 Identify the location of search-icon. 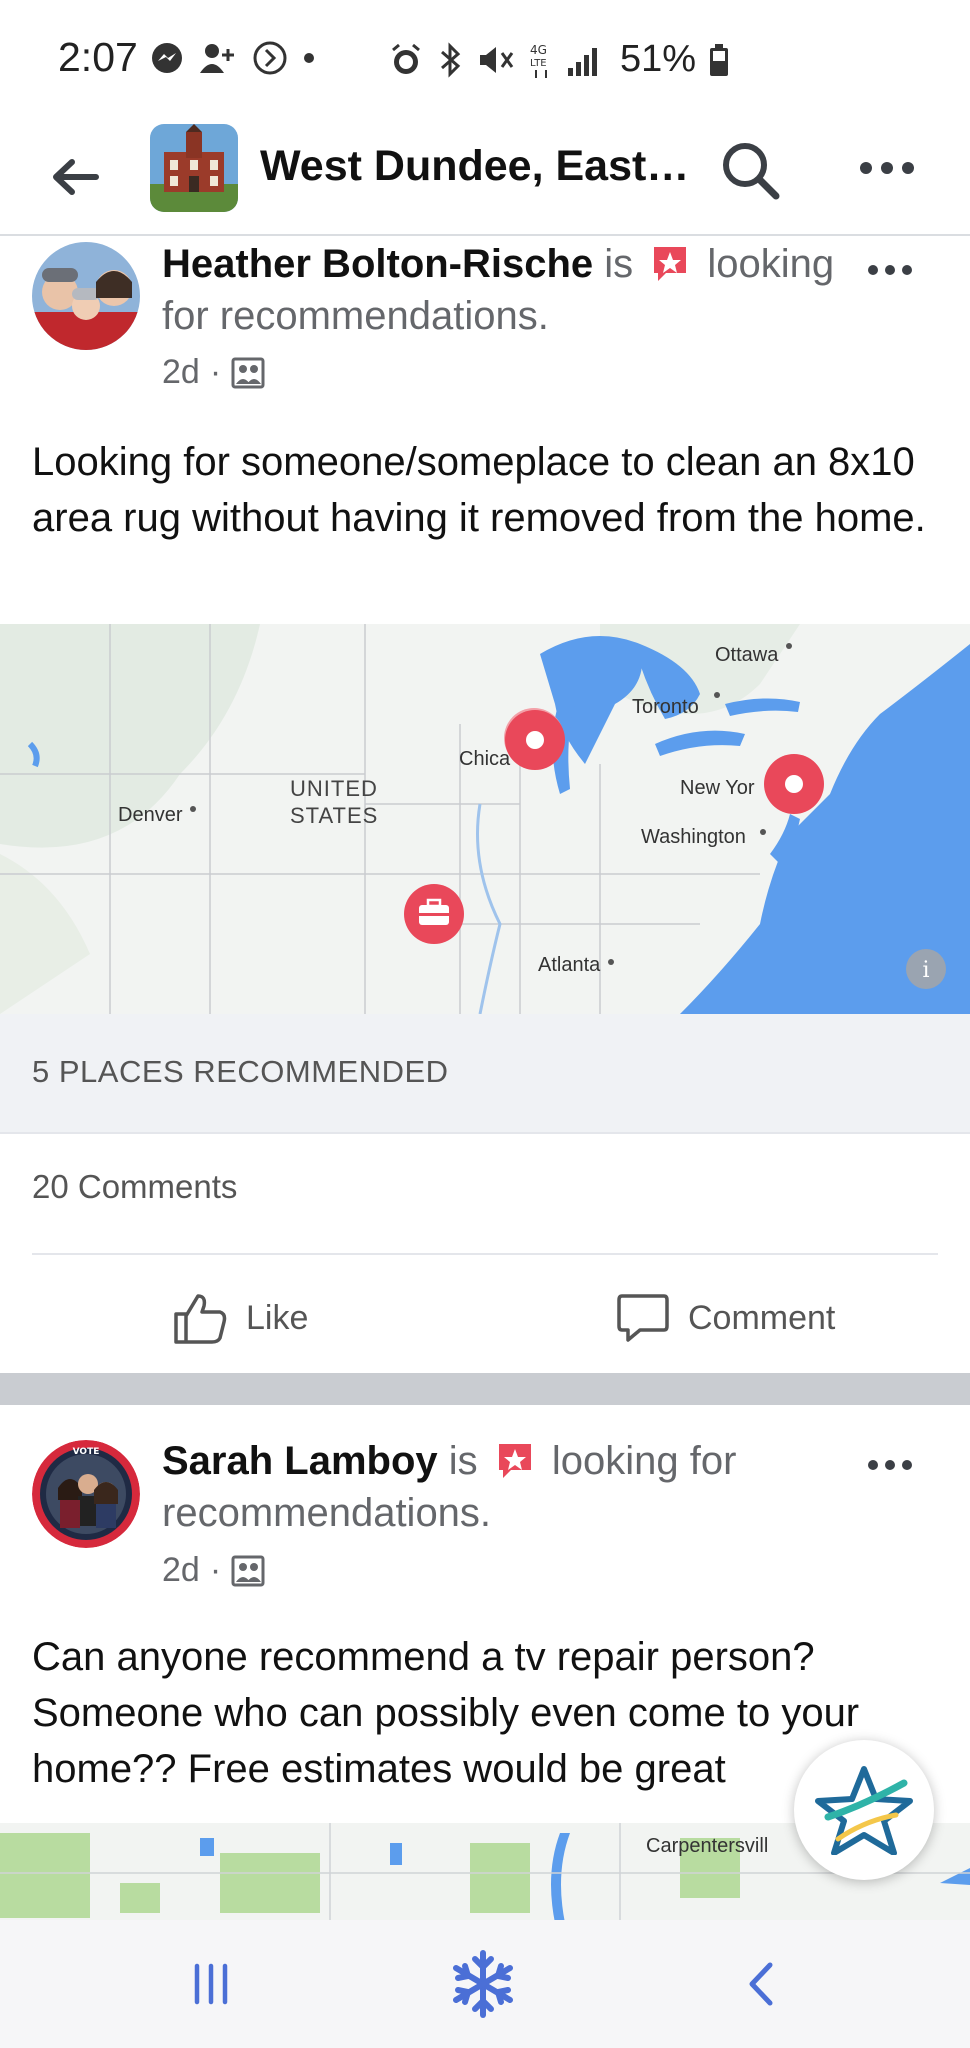
(751, 171).